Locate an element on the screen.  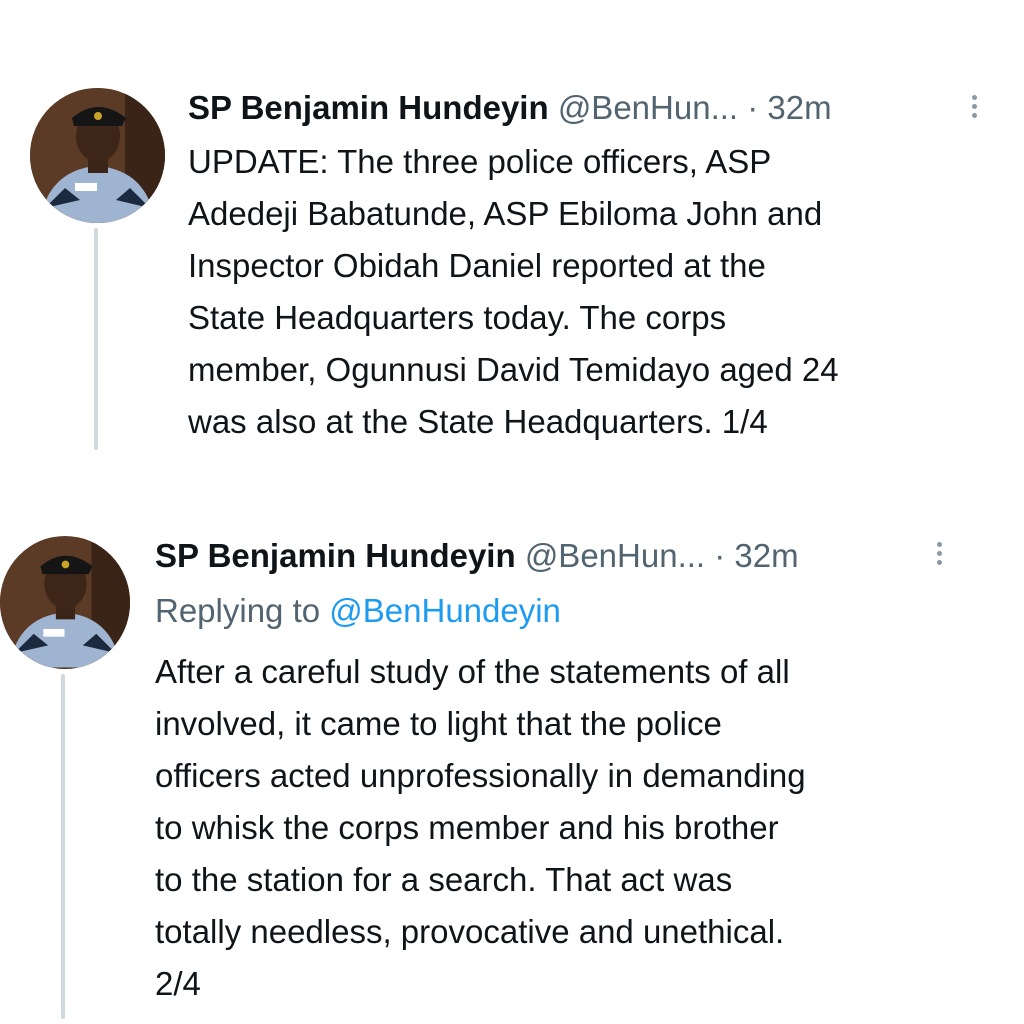
replying-to: Replying to @BenHundeyin is located at coordinates (358, 611).